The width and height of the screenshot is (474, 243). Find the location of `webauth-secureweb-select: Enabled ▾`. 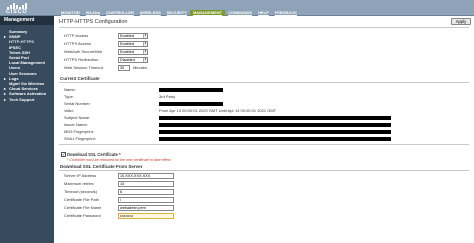

webauth-secureweb-select: Enabled ▾ is located at coordinates (133, 52).